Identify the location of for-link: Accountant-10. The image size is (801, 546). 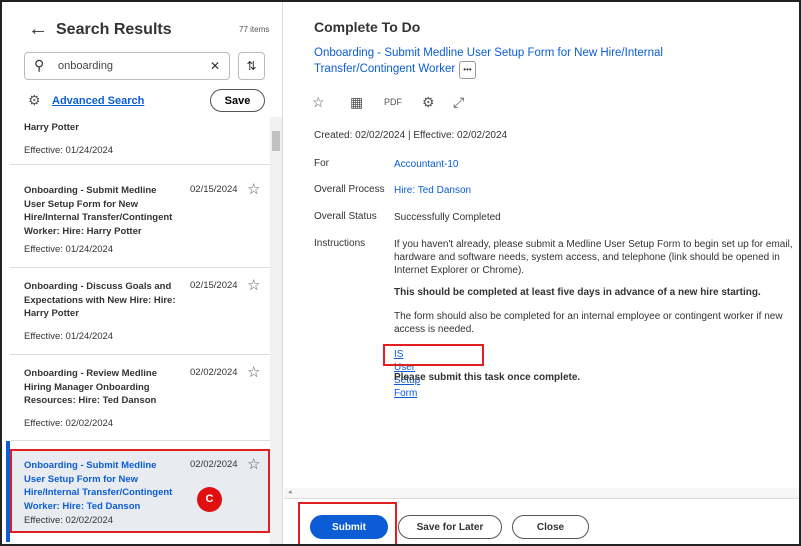
(594, 164).